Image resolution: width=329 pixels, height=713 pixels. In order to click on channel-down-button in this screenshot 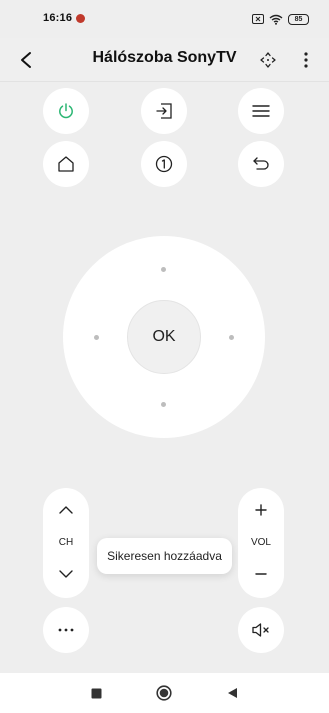, I will do `click(66, 574)`.